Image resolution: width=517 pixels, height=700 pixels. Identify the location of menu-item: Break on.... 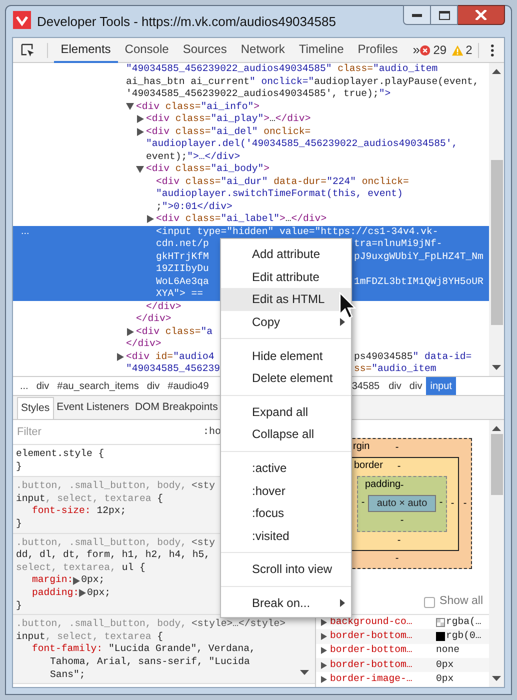
(286, 603).